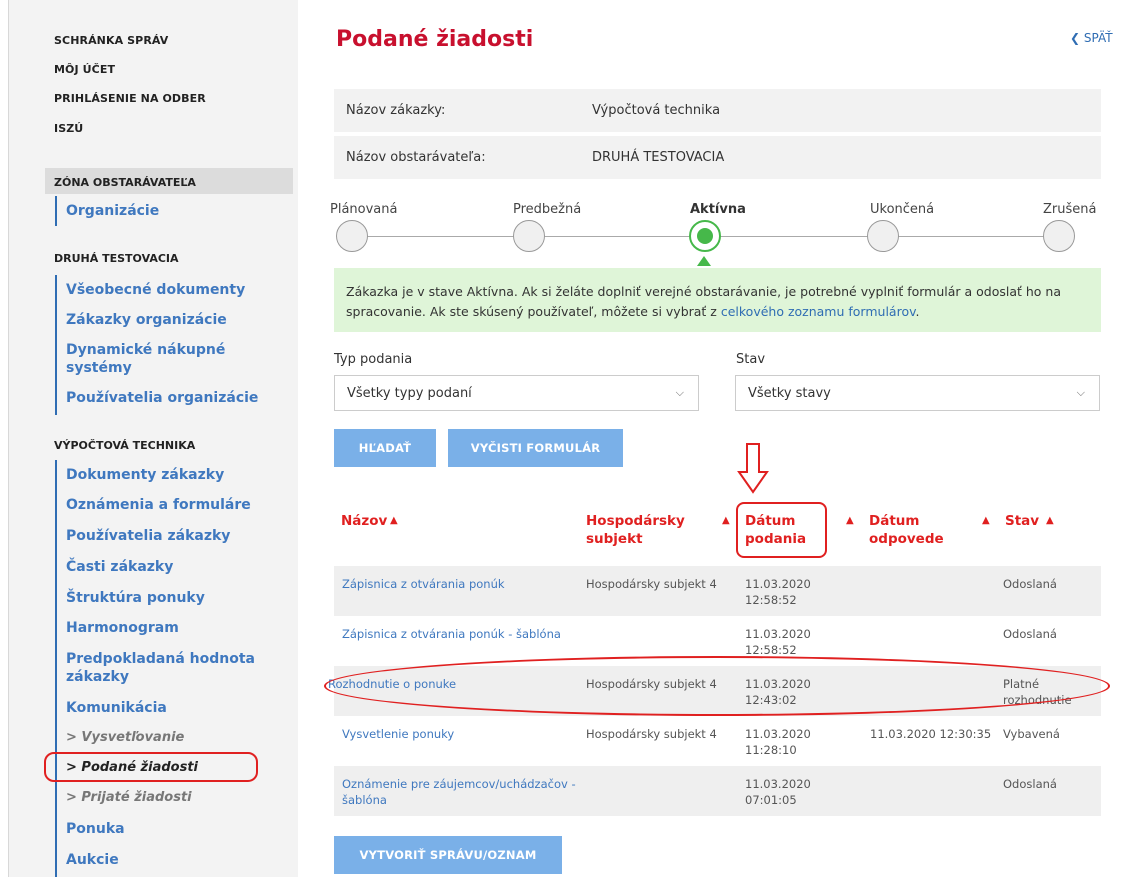 The height and width of the screenshot is (877, 1134). What do you see at coordinates (125, 182) in the screenshot?
I see `sidebar-section-zone: ZÓNA OBSTARÁVATEĽA` at bounding box center [125, 182].